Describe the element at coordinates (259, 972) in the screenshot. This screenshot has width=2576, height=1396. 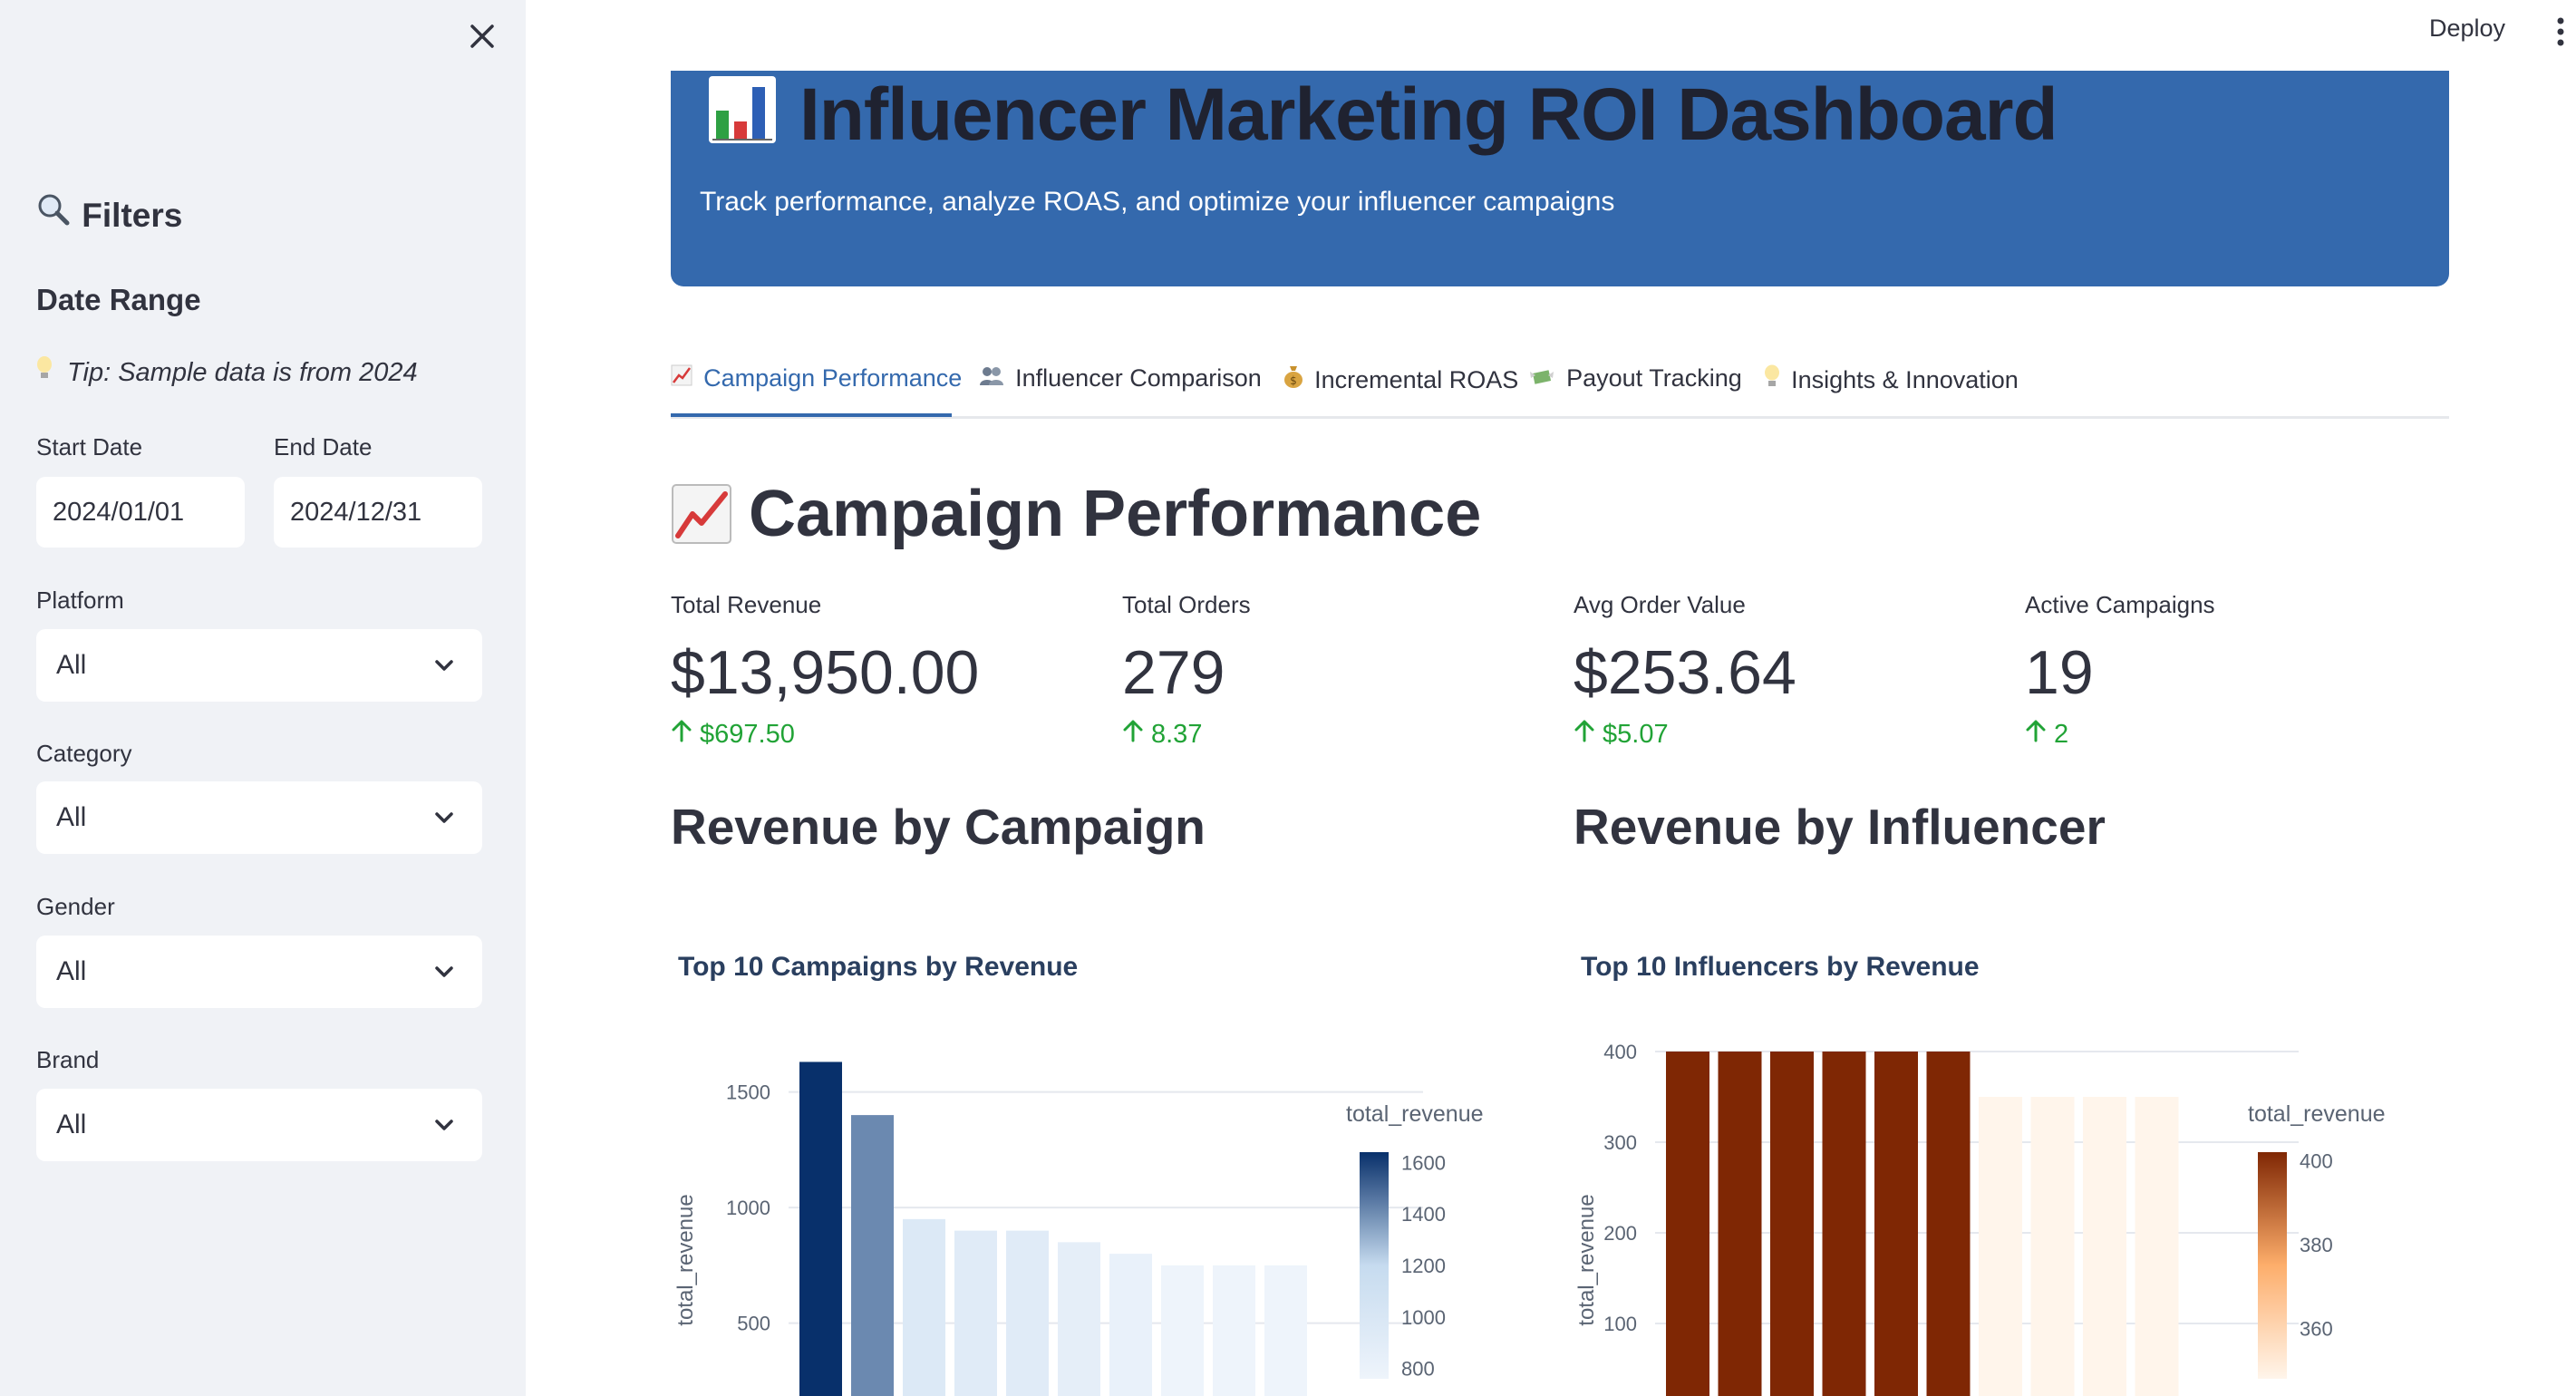
I see `gender-select: All` at that location.